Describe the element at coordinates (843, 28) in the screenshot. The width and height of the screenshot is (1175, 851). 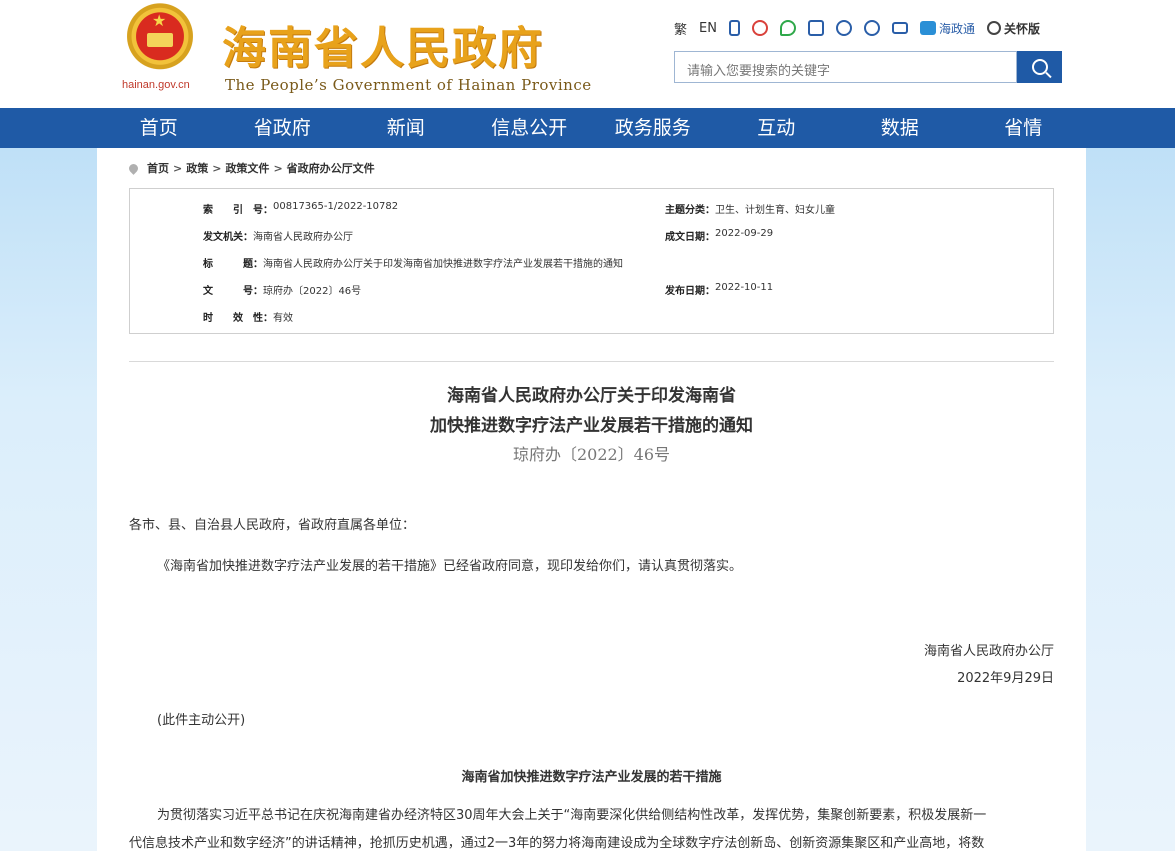
I see `accessibility-icon` at that location.